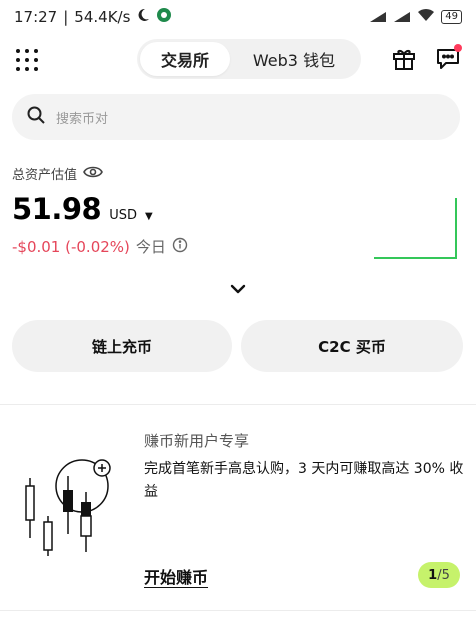  What do you see at coordinates (197, 441) in the screenshot?
I see `promo-title: 赚币新用户专享` at bounding box center [197, 441].